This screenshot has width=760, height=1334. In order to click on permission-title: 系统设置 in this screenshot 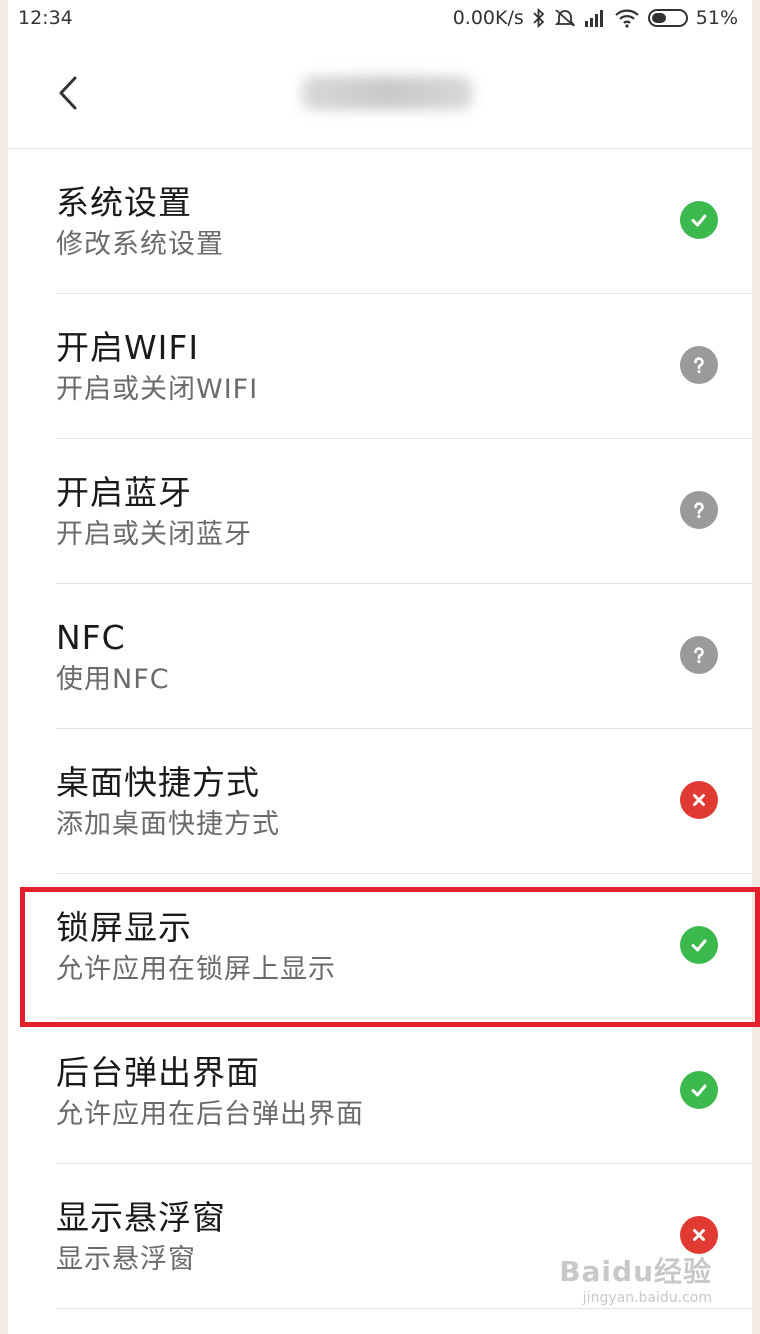, I will do `click(124, 202)`.